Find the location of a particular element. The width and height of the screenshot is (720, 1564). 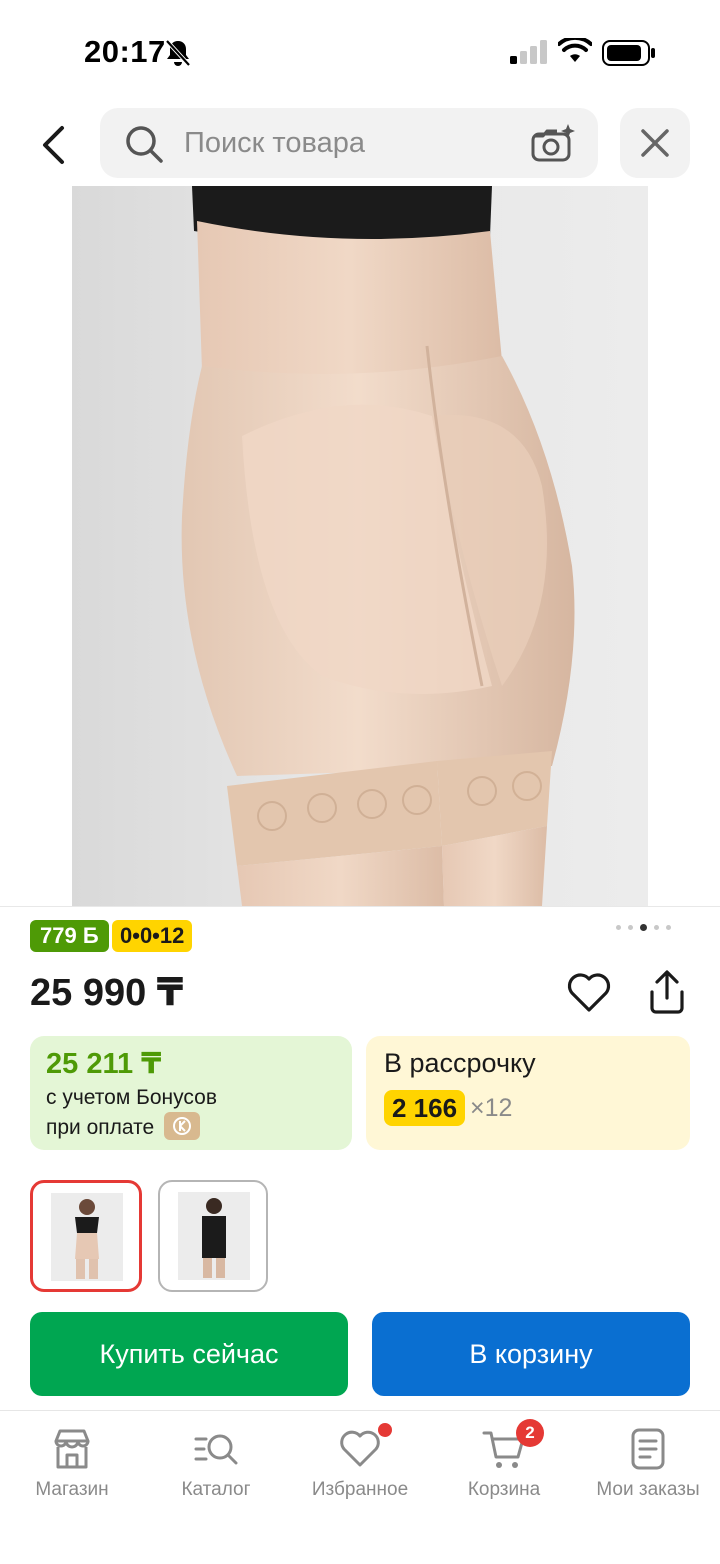

bonus-points-badge: 779 Б is located at coordinates (69, 936).